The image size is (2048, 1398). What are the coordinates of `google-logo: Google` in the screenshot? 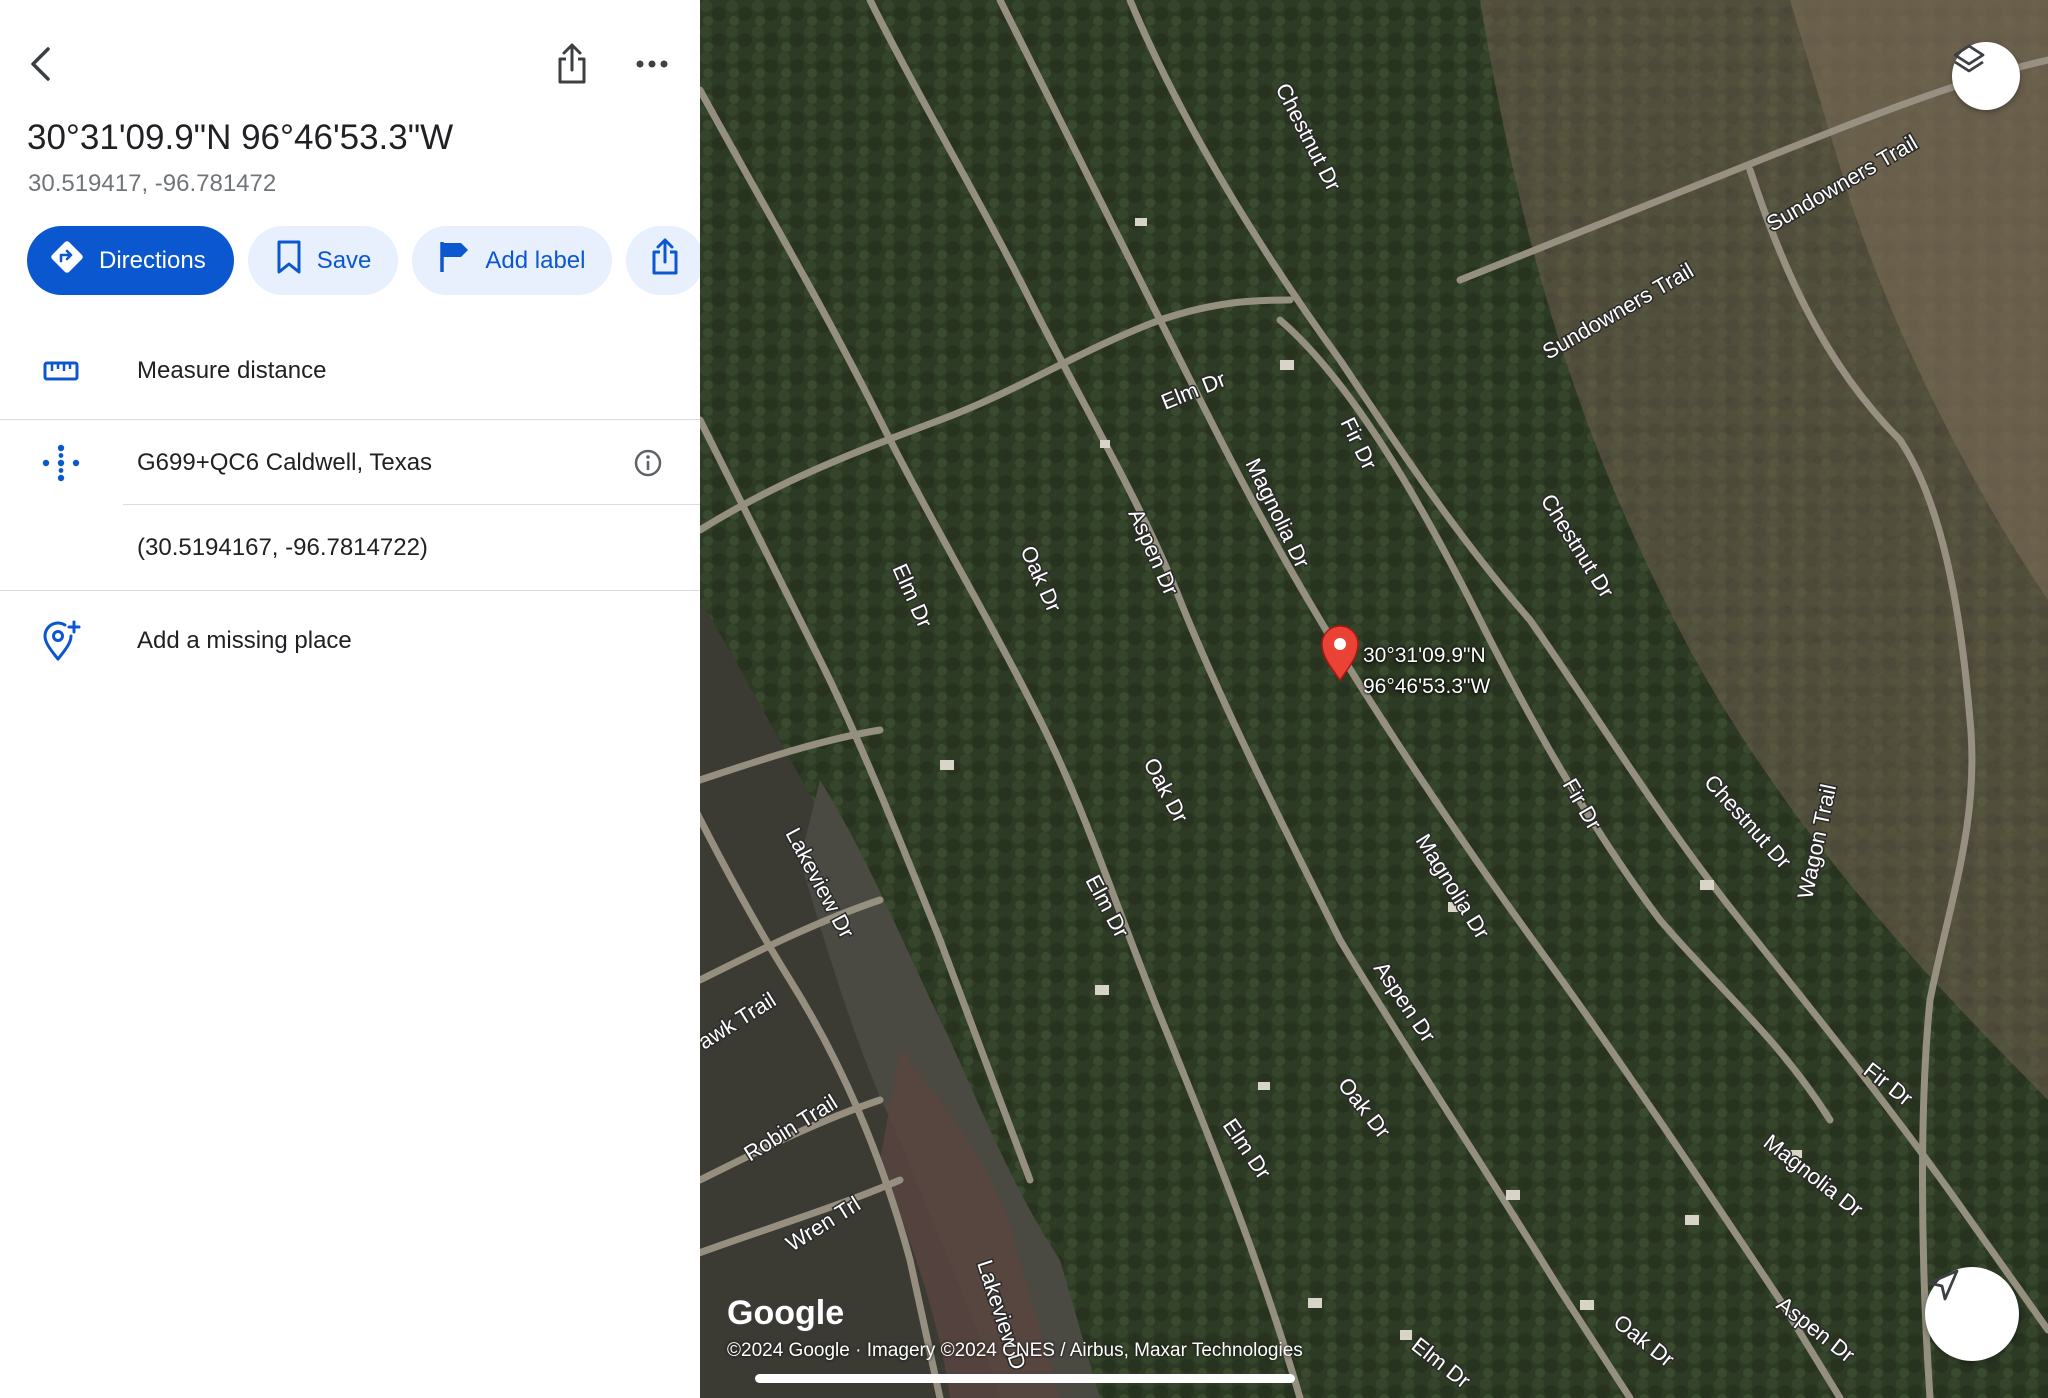 It's located at (786, 1313).